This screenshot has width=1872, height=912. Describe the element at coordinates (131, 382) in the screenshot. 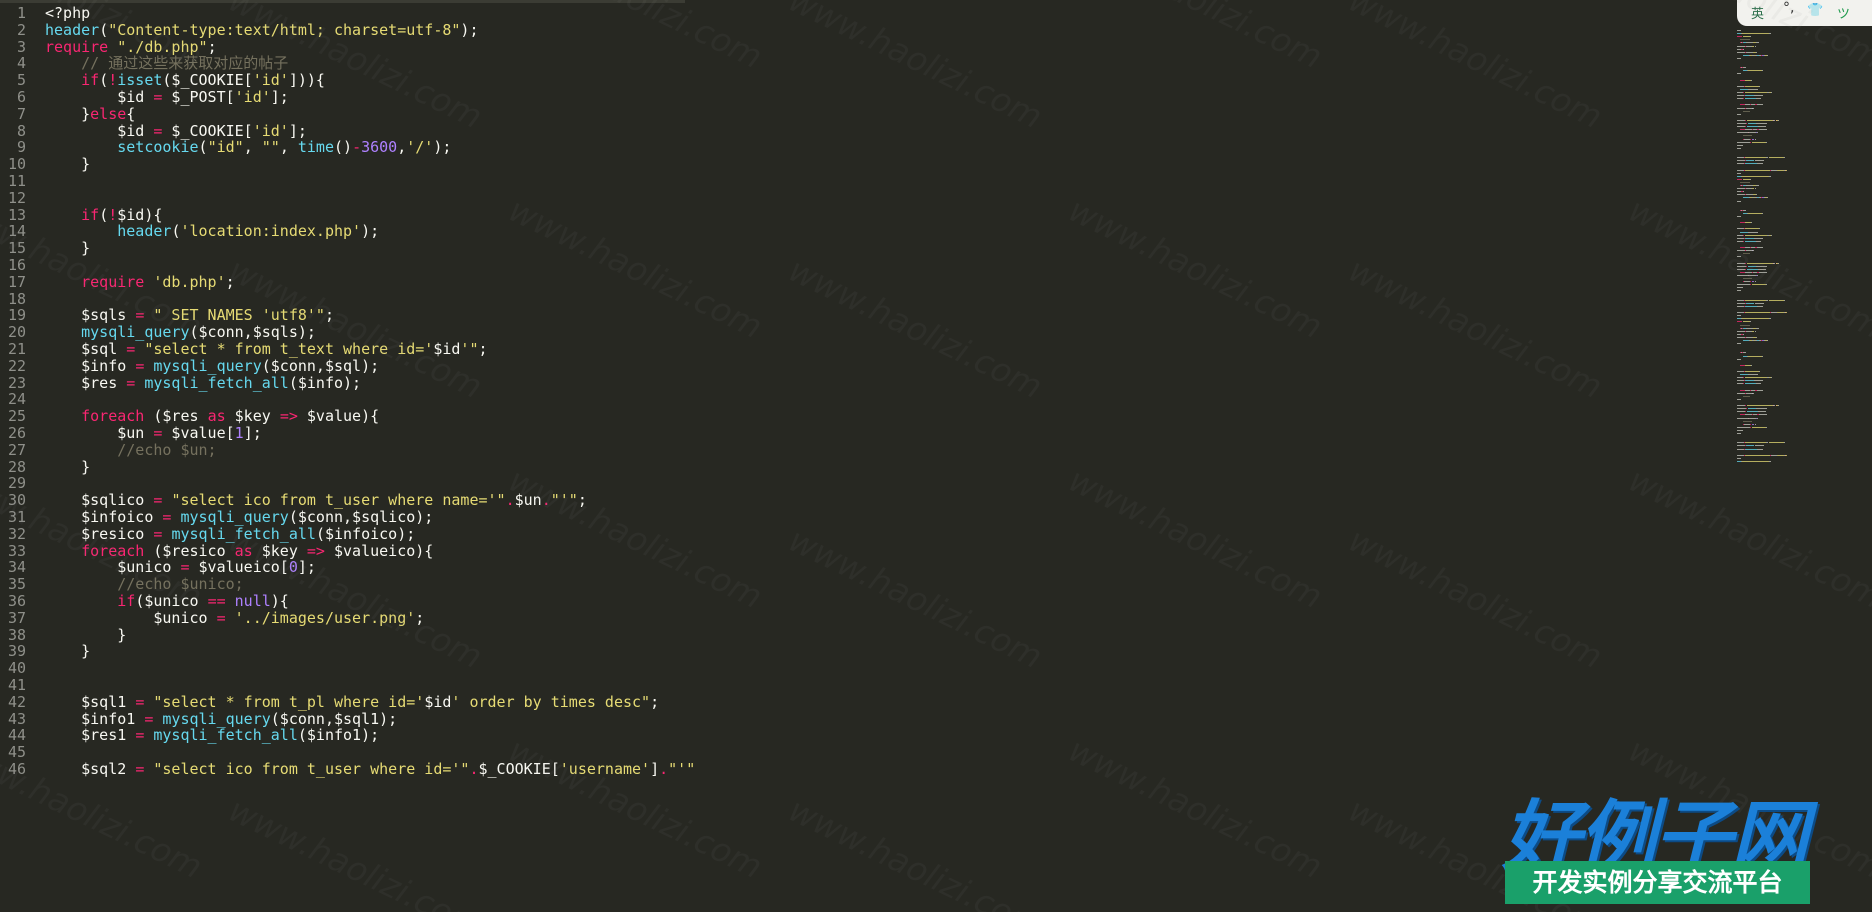

I see `code-token: =` at that location.